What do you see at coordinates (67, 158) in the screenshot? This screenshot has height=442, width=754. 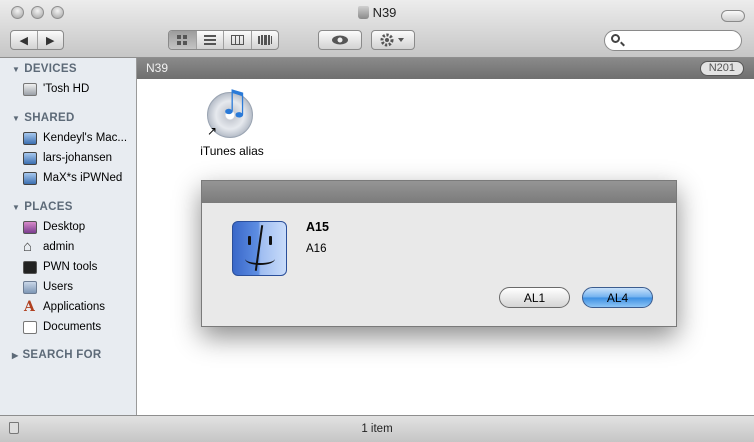 I see `sidebar-item-lars-johansen: lars-johansen` at bounding box center [67, 158].